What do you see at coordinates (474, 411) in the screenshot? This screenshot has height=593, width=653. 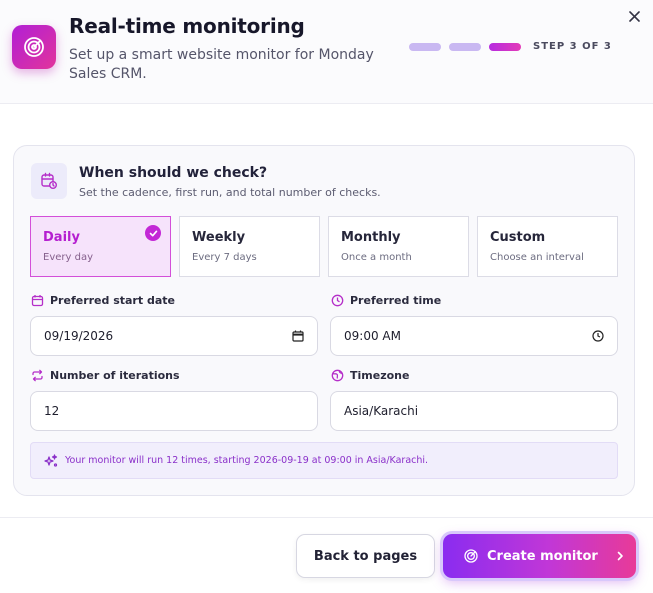 I see `timezone-select: Asia/Karachi` at bounding box center [474, 411].